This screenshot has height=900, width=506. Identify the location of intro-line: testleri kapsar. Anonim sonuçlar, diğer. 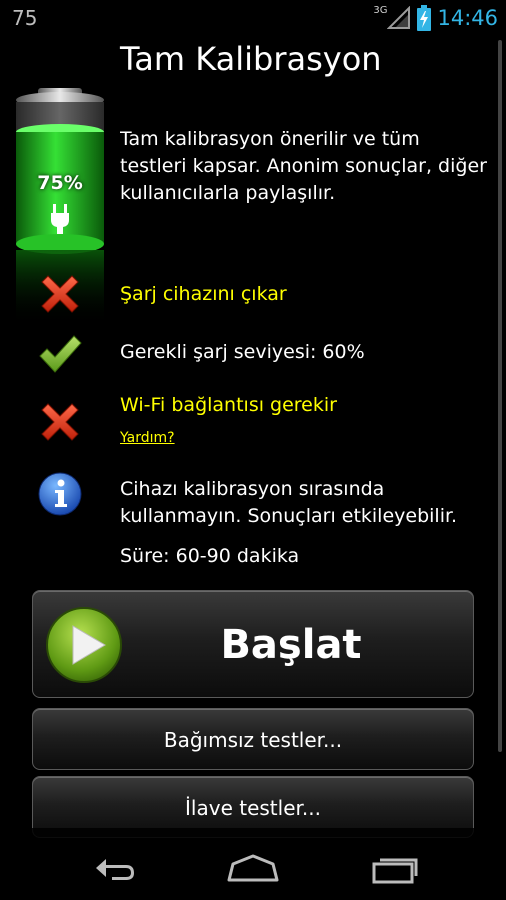
(303, 166).